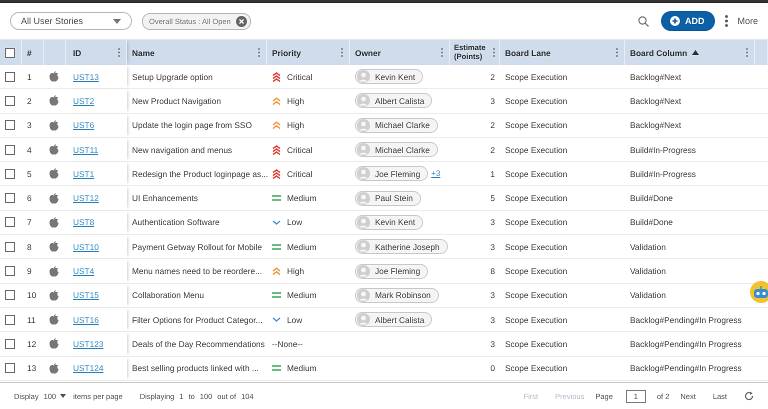  What do you see at coordinates (388, 198) in the screenshot?
I see `owner-chip: Paul Stein` at bounding box center [388, 198].